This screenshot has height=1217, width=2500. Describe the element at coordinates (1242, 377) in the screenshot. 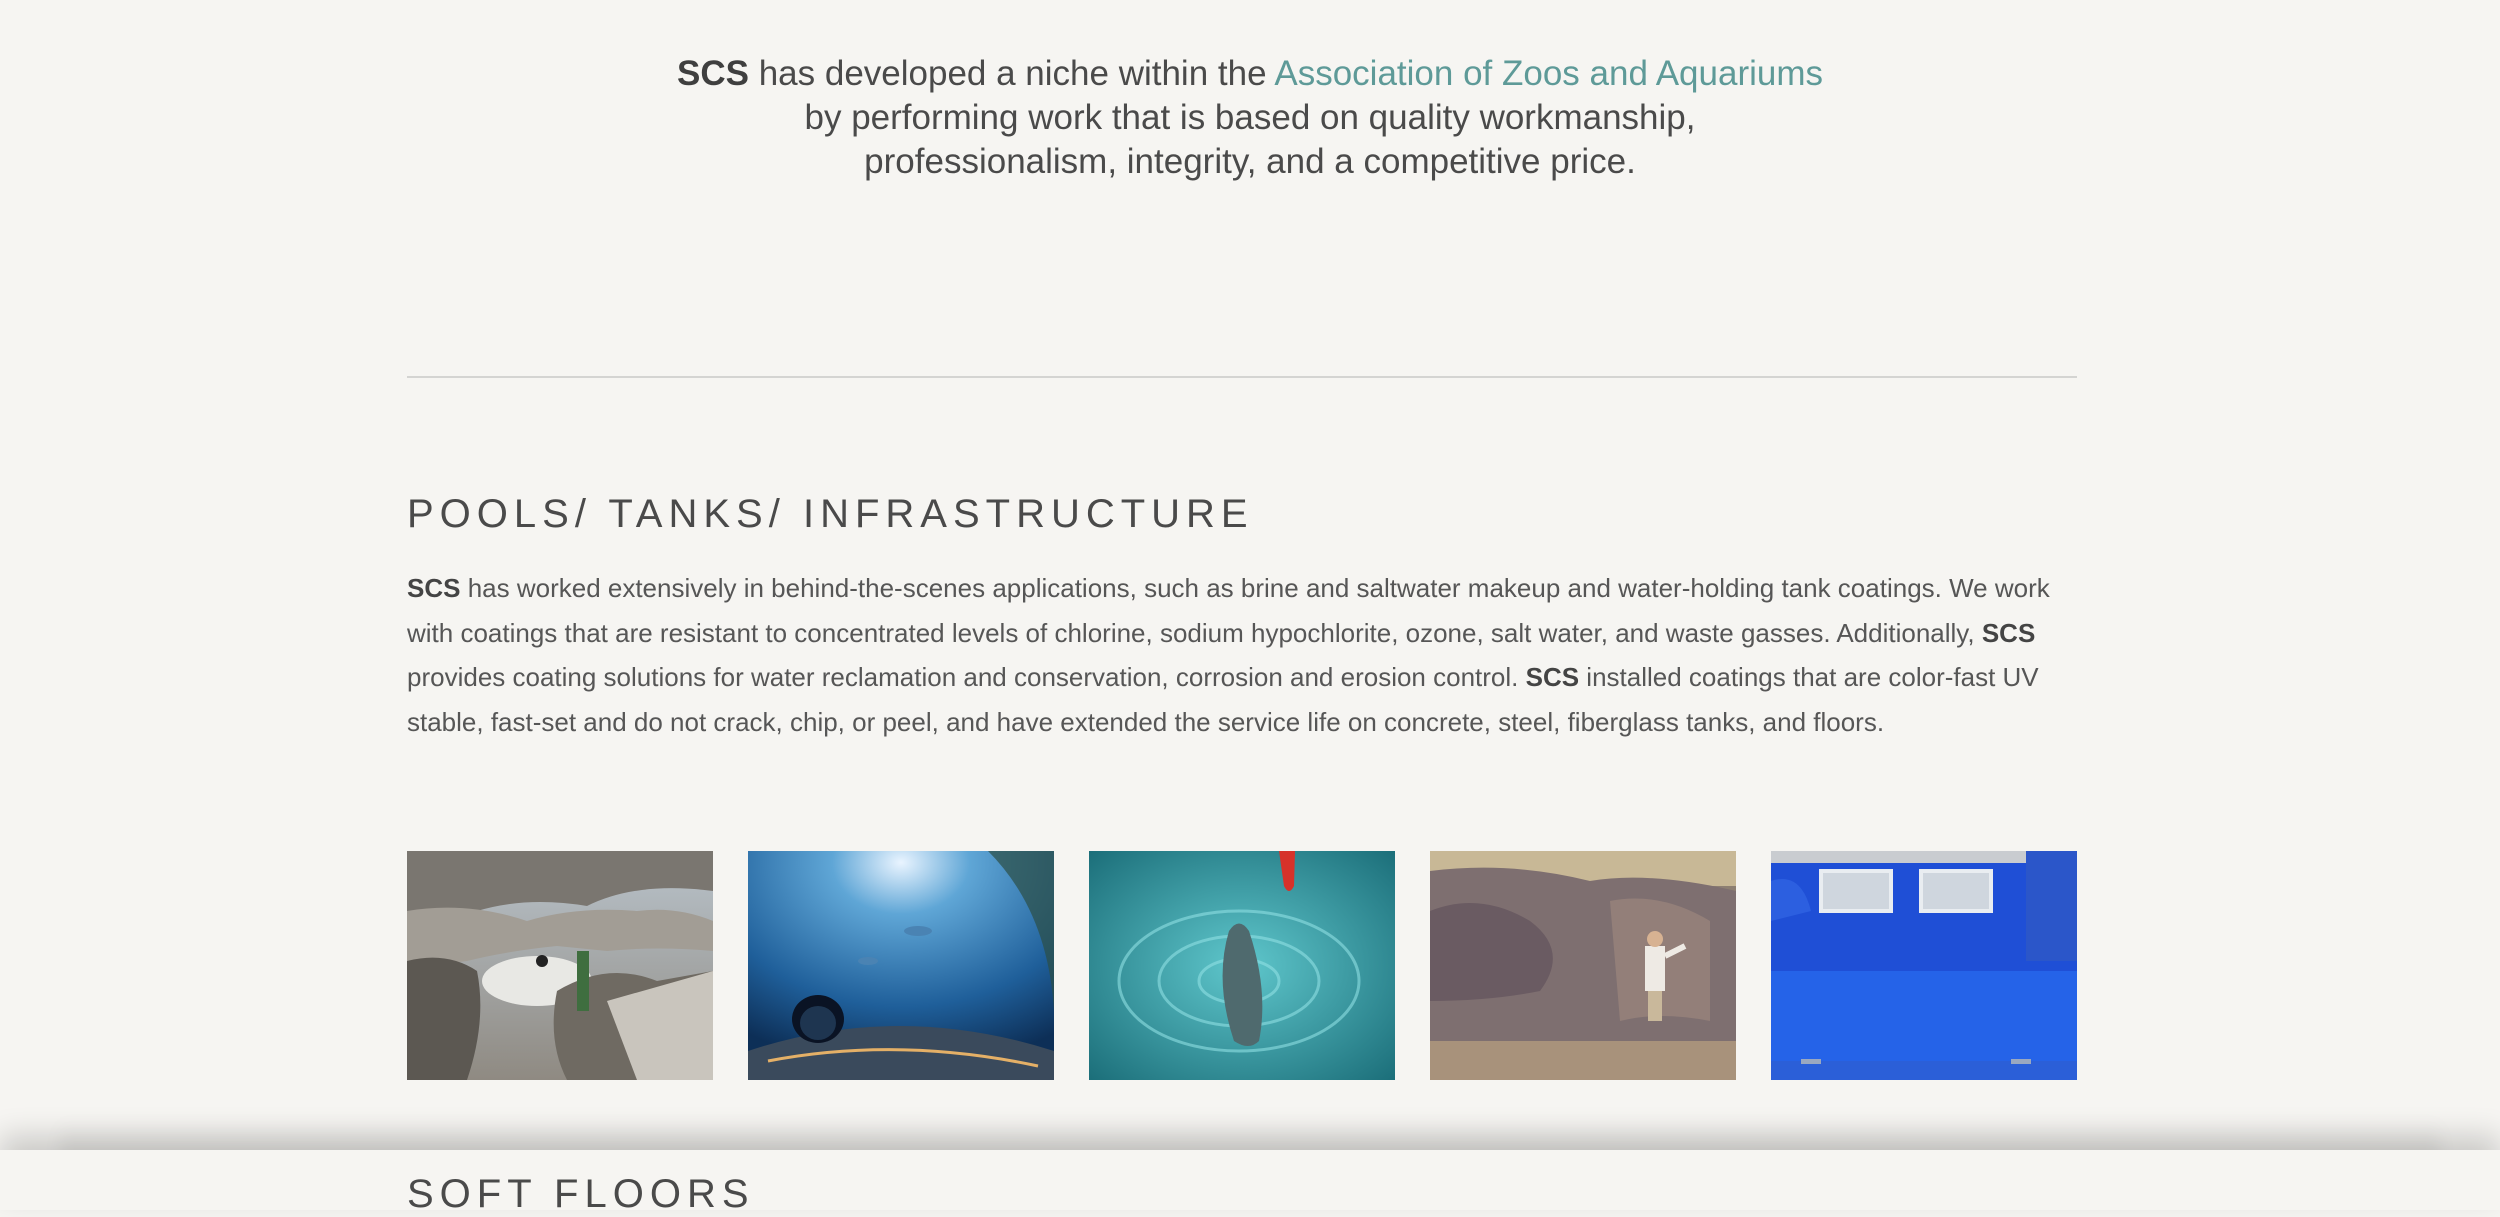

I see `section-divider` at that location.